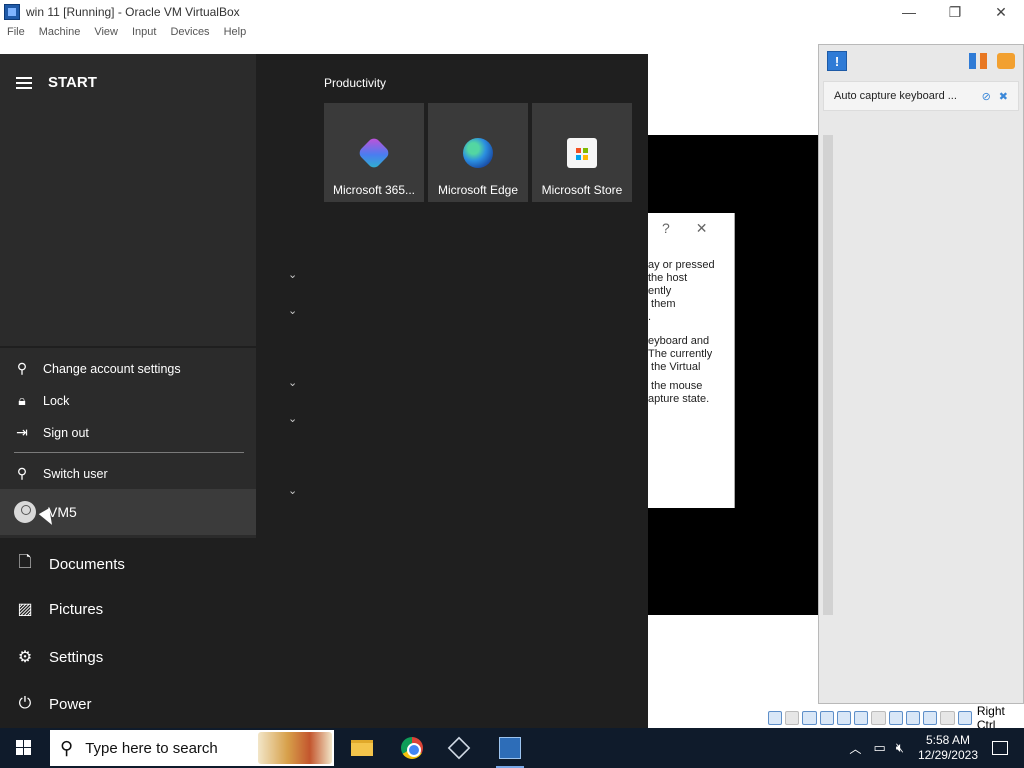 This screenshot has width=1024, height=768. What do you see at coordinates (666, 228) in the screenshot?
I see `dialog-help-button: ?` at bounding box center [666, 228].